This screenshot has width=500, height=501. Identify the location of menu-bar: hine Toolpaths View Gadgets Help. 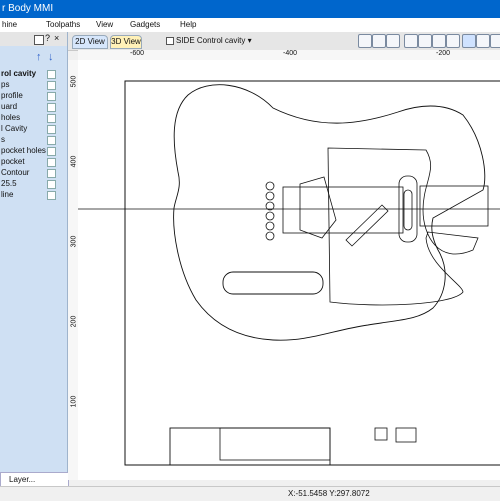
(250, 25).